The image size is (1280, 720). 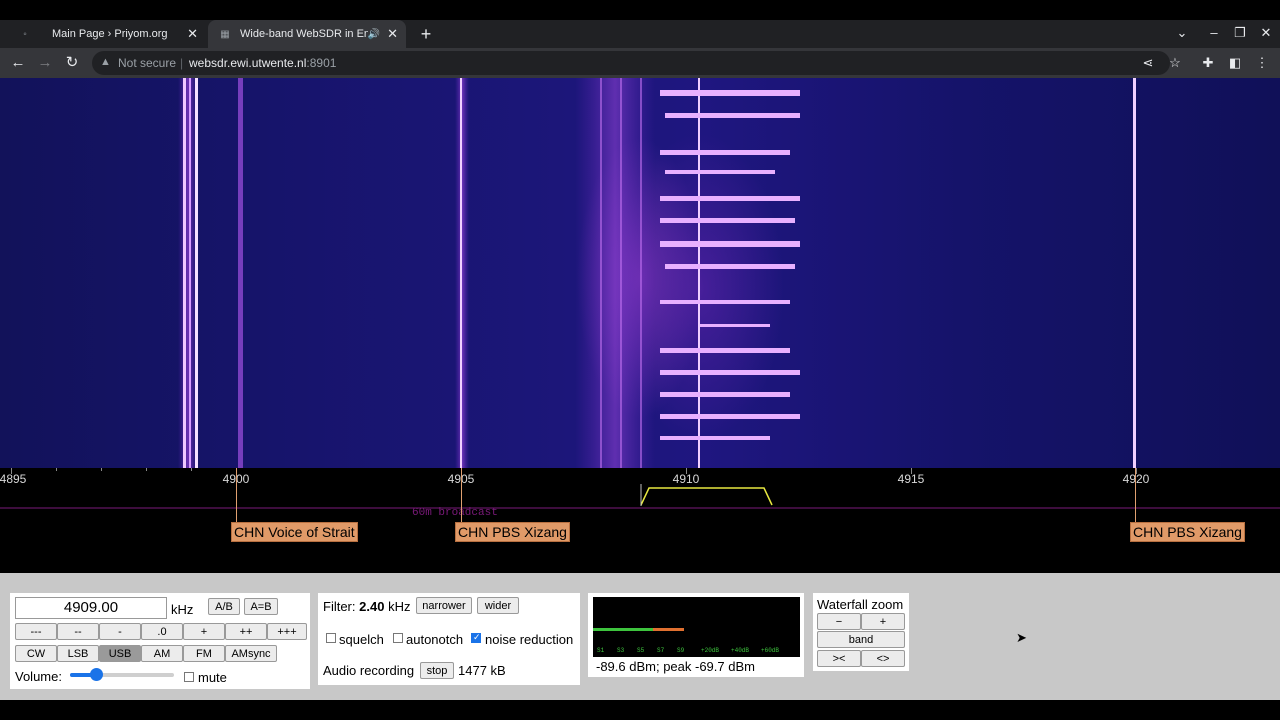 I want to click on zoom-in-button: +, so click(x=883, y=621).